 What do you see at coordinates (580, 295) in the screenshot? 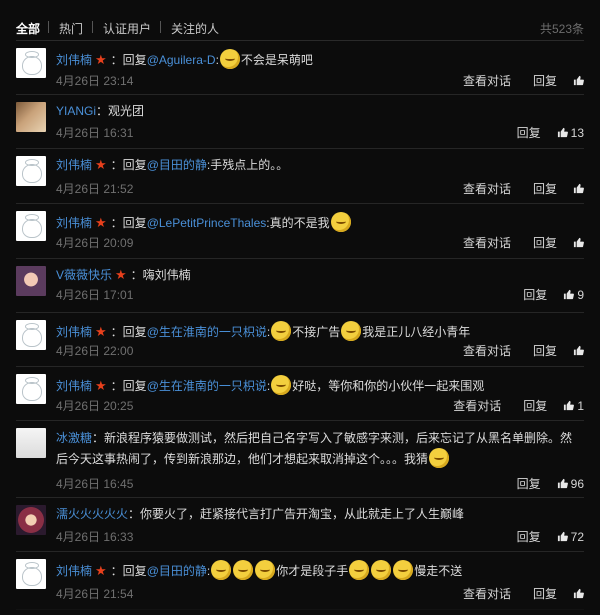
I see `like-count: 9` at bounding box center [580, 295].